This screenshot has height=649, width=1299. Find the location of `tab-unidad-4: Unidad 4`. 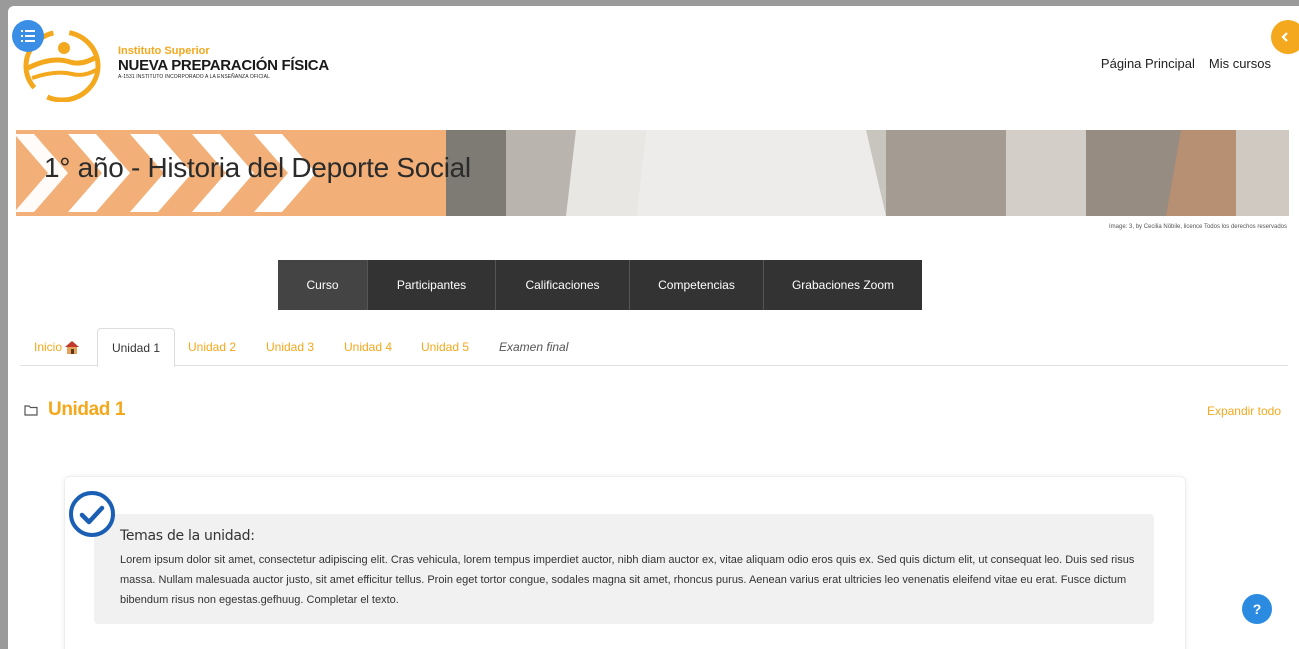

tab-unidad-4: Unidad 4 is located at coordinates (368, 347).